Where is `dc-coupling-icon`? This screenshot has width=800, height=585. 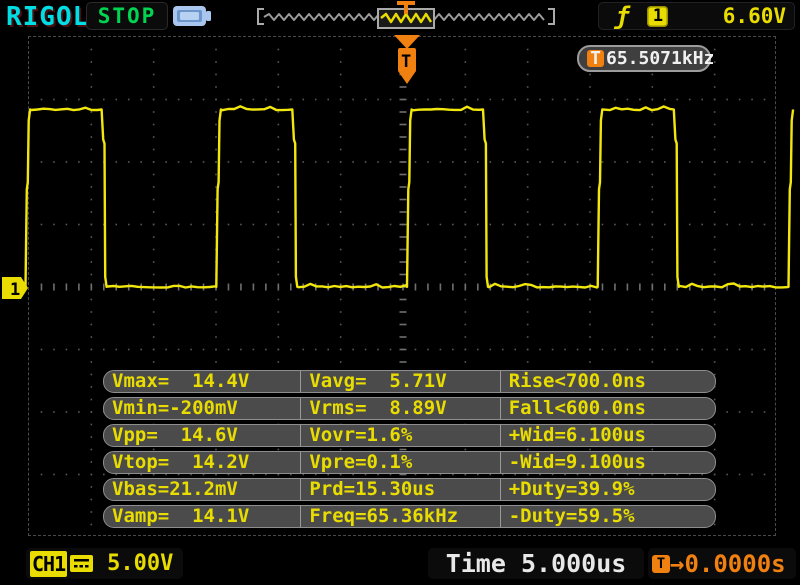 dc-coupling-icon is located at coordinates (82, 563).